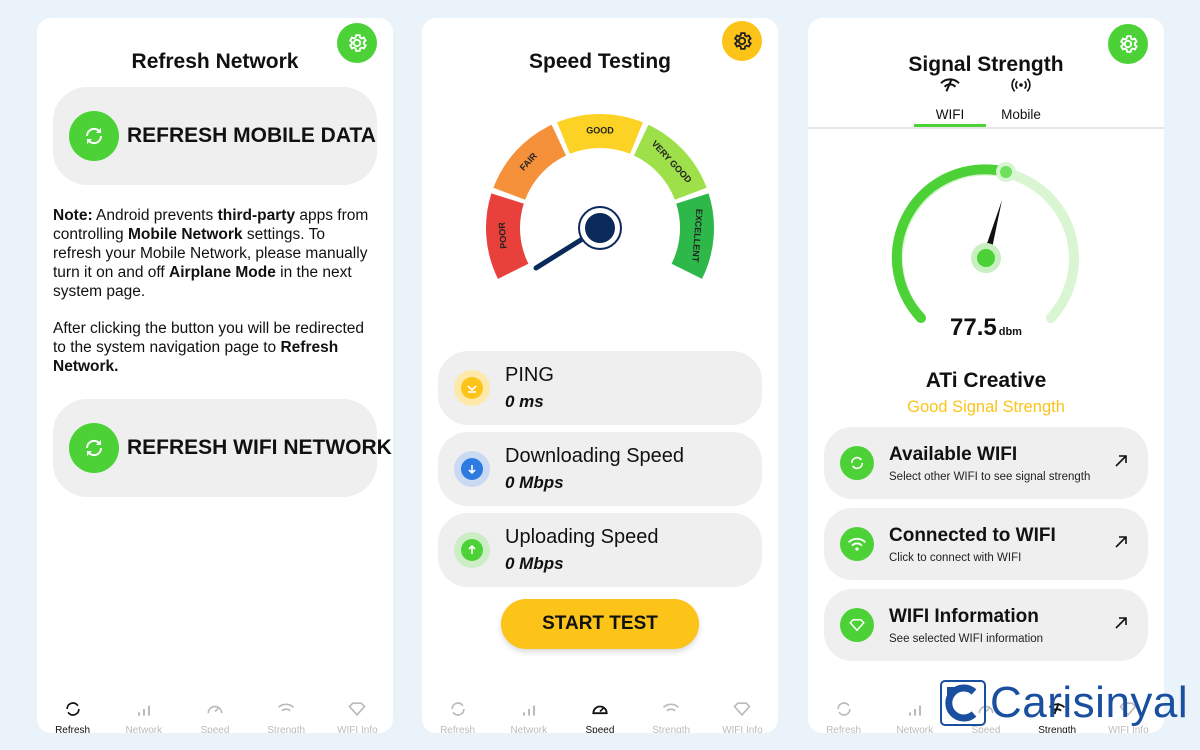 This screenshot has width=1200, height=750. What do you see at coordinates (1021, 85) in the screenshot?
I see `antenna-icon` at bounding box center [1021, 85].